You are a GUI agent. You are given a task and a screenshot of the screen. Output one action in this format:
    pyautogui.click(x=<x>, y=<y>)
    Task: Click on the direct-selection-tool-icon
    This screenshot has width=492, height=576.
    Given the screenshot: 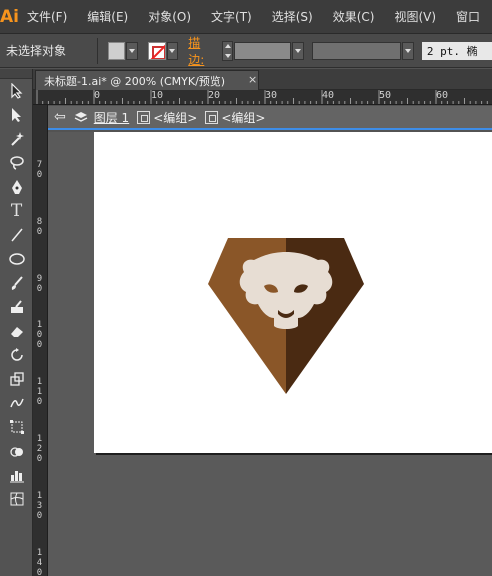 What is the action you would take?
    pyautogui.click(x=16, y=115)
    